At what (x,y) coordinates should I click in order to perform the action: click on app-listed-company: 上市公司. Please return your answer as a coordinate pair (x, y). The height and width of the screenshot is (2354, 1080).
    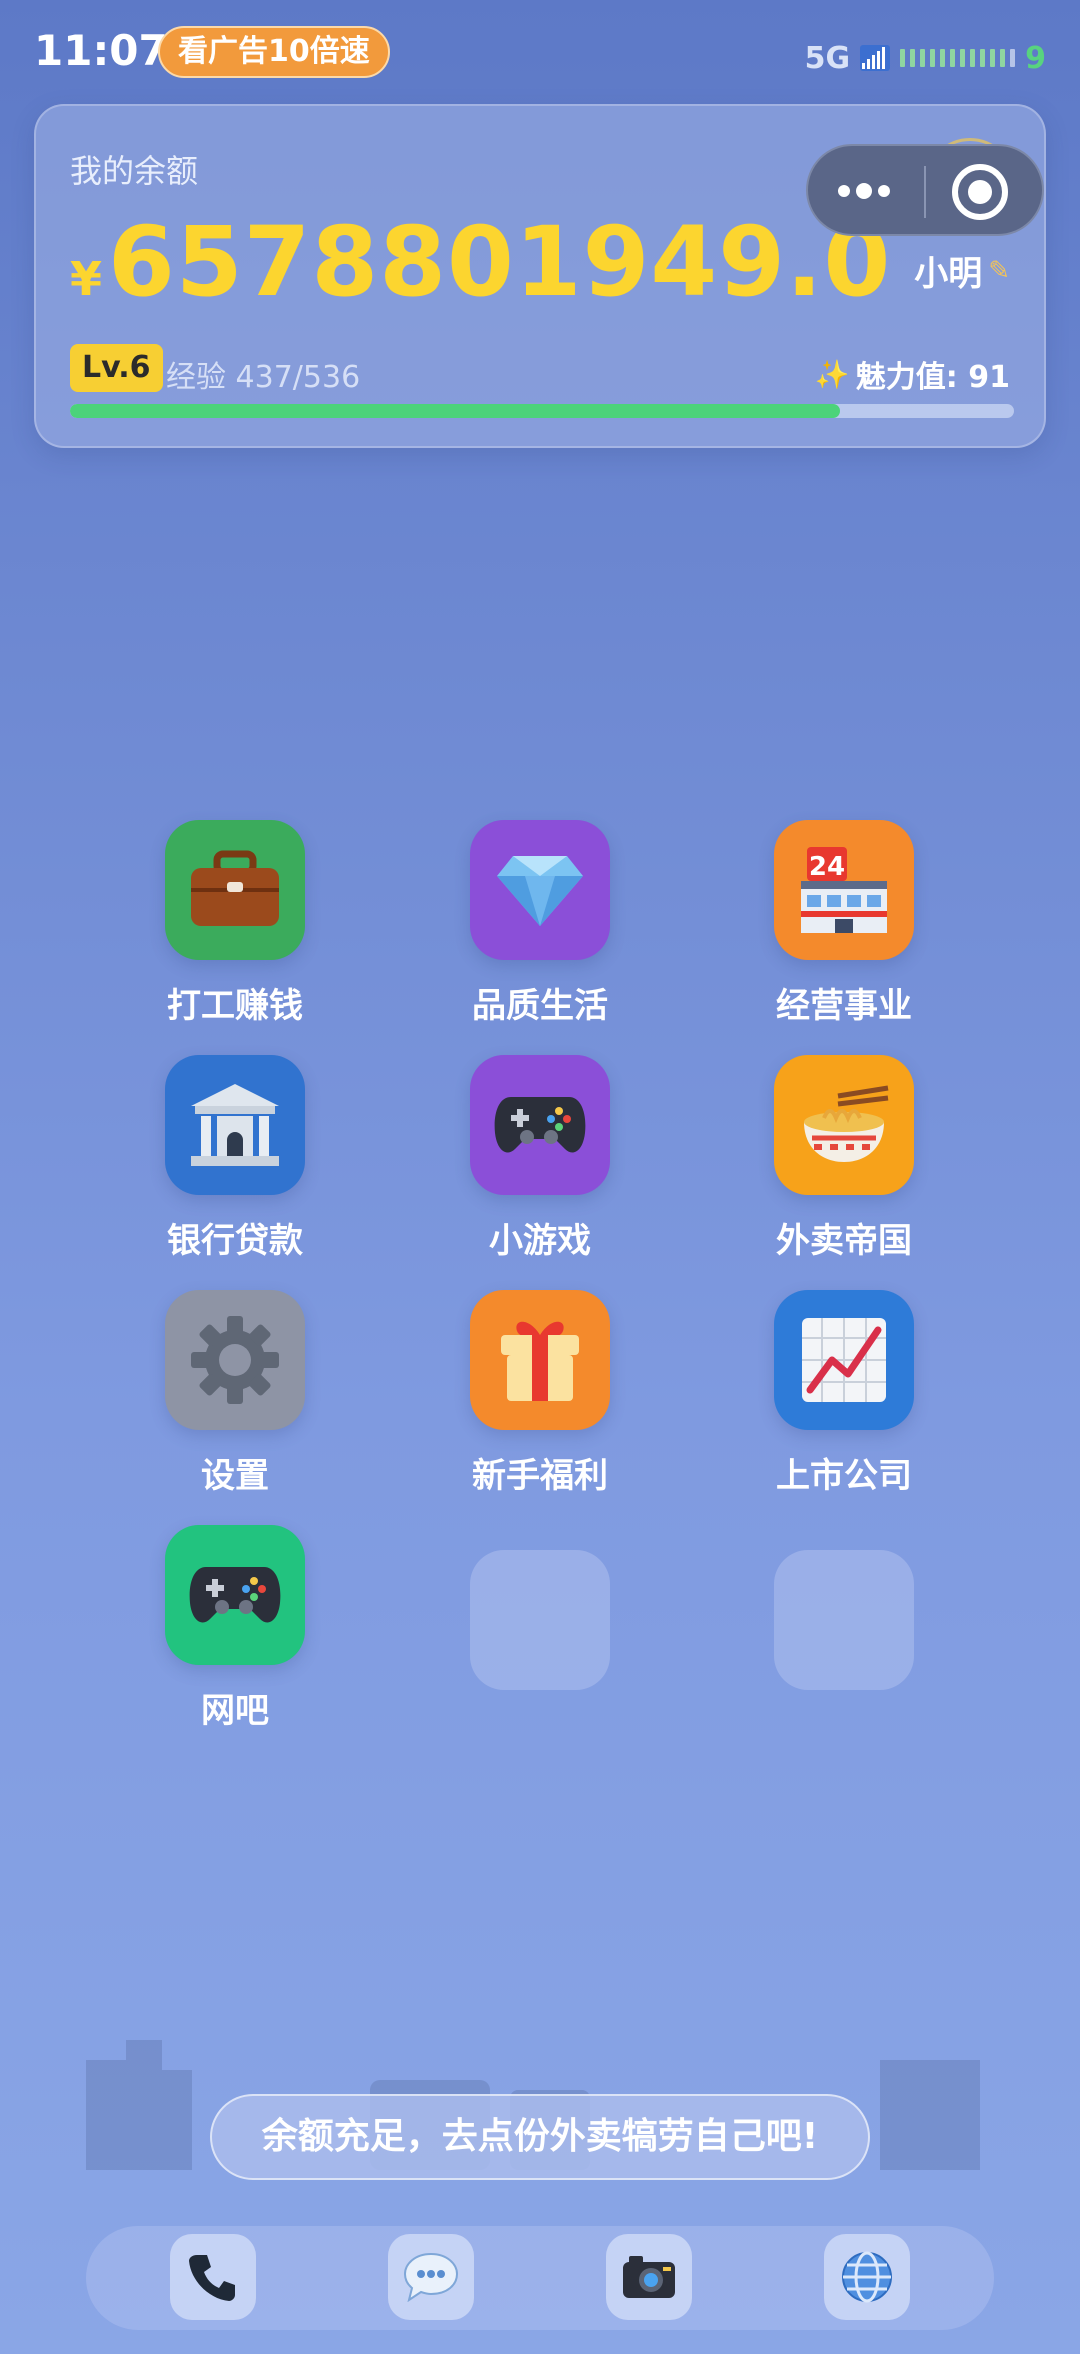
    Looking at the image, I should click on (844, 1393).